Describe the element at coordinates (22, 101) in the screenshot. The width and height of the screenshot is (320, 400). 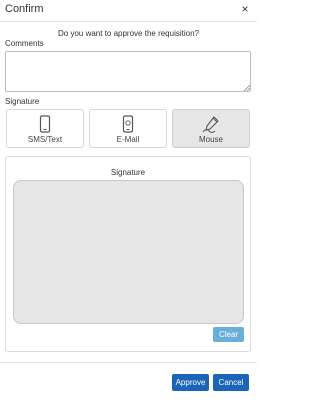
I see `signature-label: Signature` at that location.